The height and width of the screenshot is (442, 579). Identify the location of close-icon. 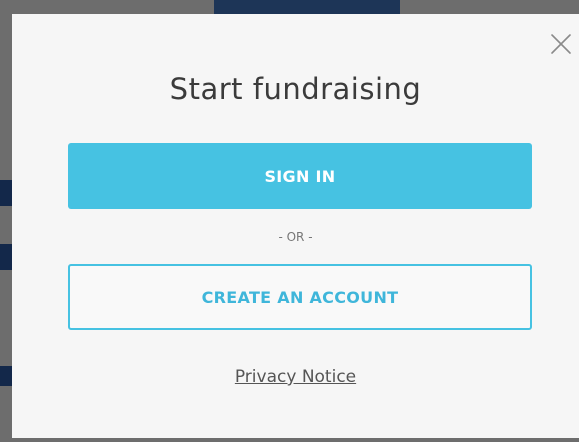
(561, 44).